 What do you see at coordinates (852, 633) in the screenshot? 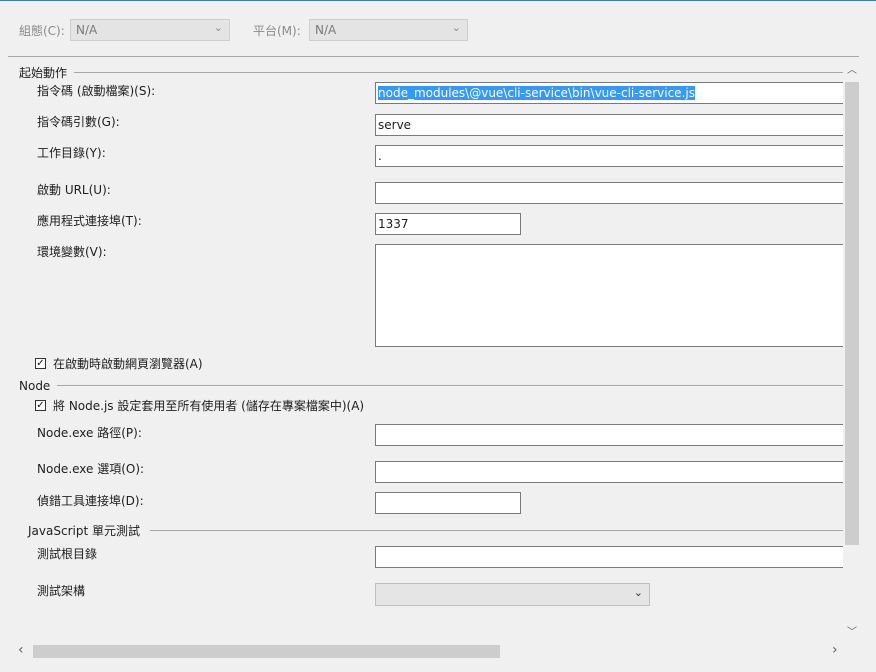
I see `scroll-down-icon: ﹀` at bounding box center [852, 633].